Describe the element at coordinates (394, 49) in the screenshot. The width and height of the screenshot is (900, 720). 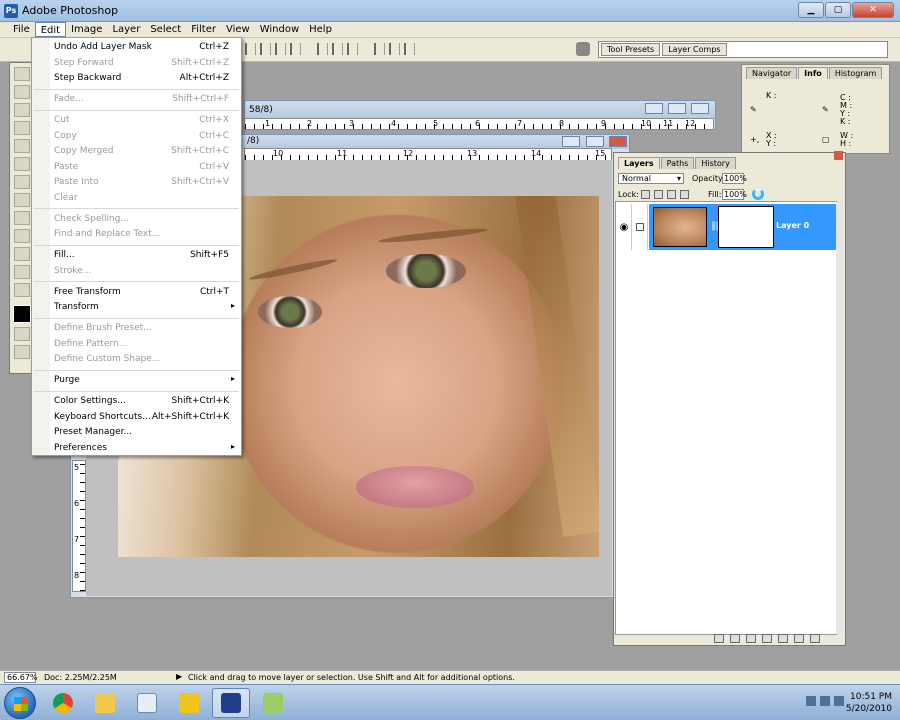
I see `distribute-hcenter-icon` at that location.